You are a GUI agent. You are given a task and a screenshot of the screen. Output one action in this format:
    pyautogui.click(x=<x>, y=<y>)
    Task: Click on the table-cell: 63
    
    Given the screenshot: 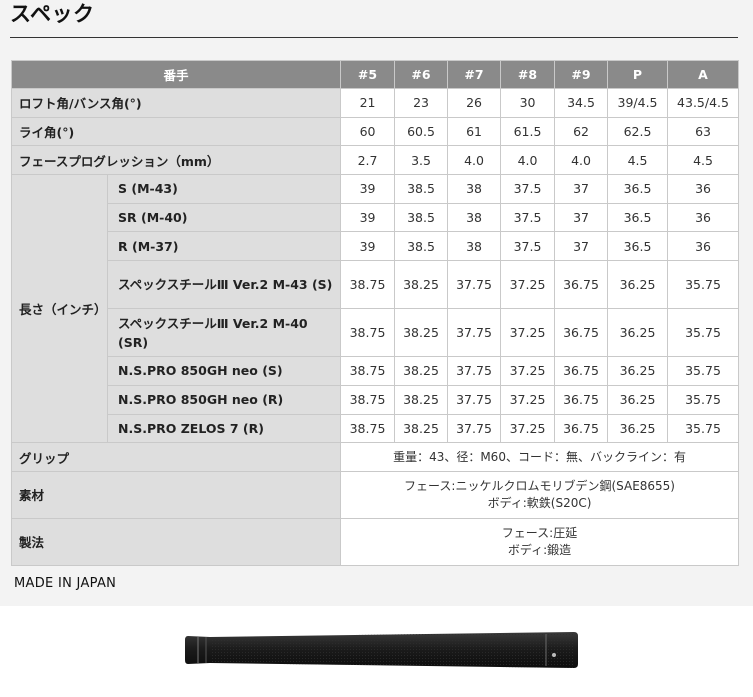 What is the action you would take?
    pyautogui.click(x=703, y=131)
    